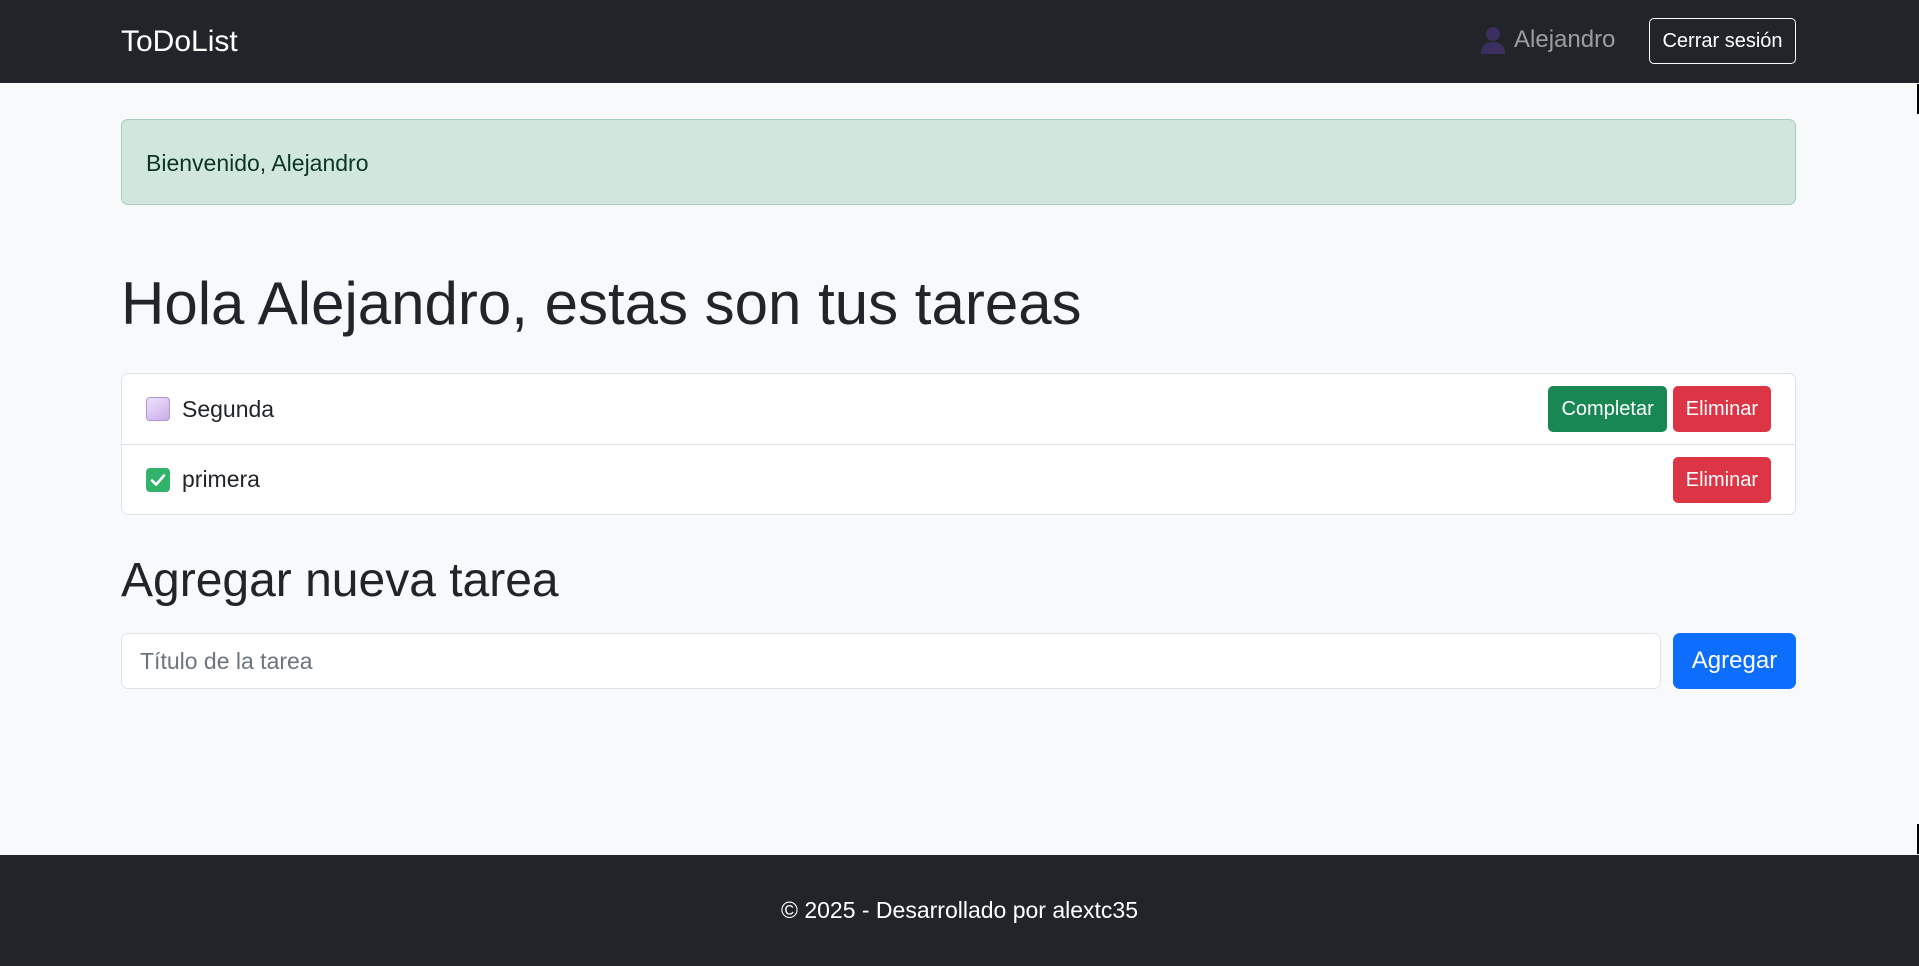 The height and width of the screenshot is (966, 1919). What do you see at coordinates (340, 580) in the screenshot?
I see `add-task-heading: Agregar nueva tarea` at bounding box center [340, 580].